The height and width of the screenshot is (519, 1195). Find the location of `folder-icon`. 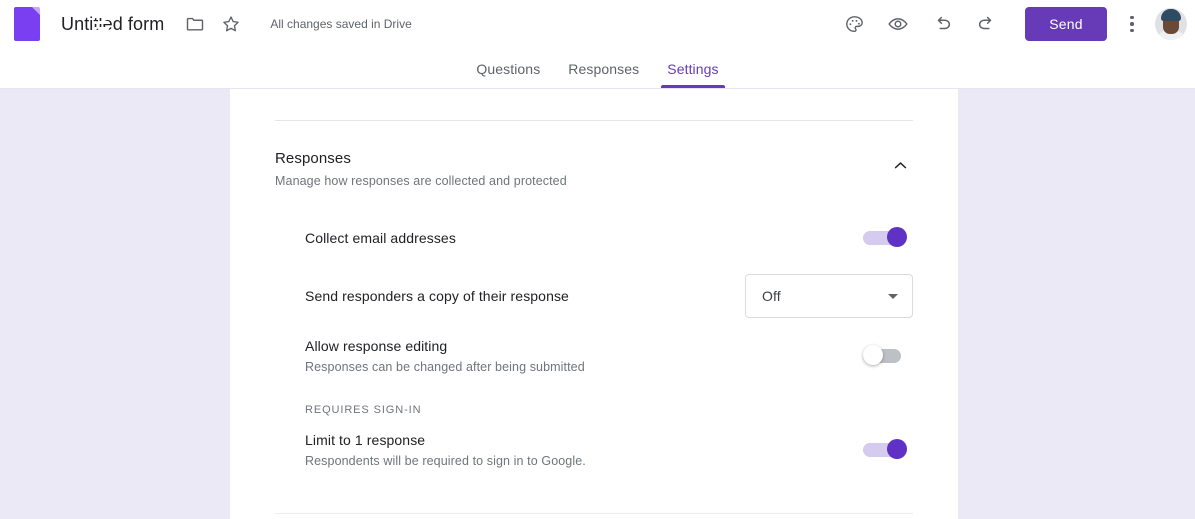

folder-icon is located at coordinates (195, 24).